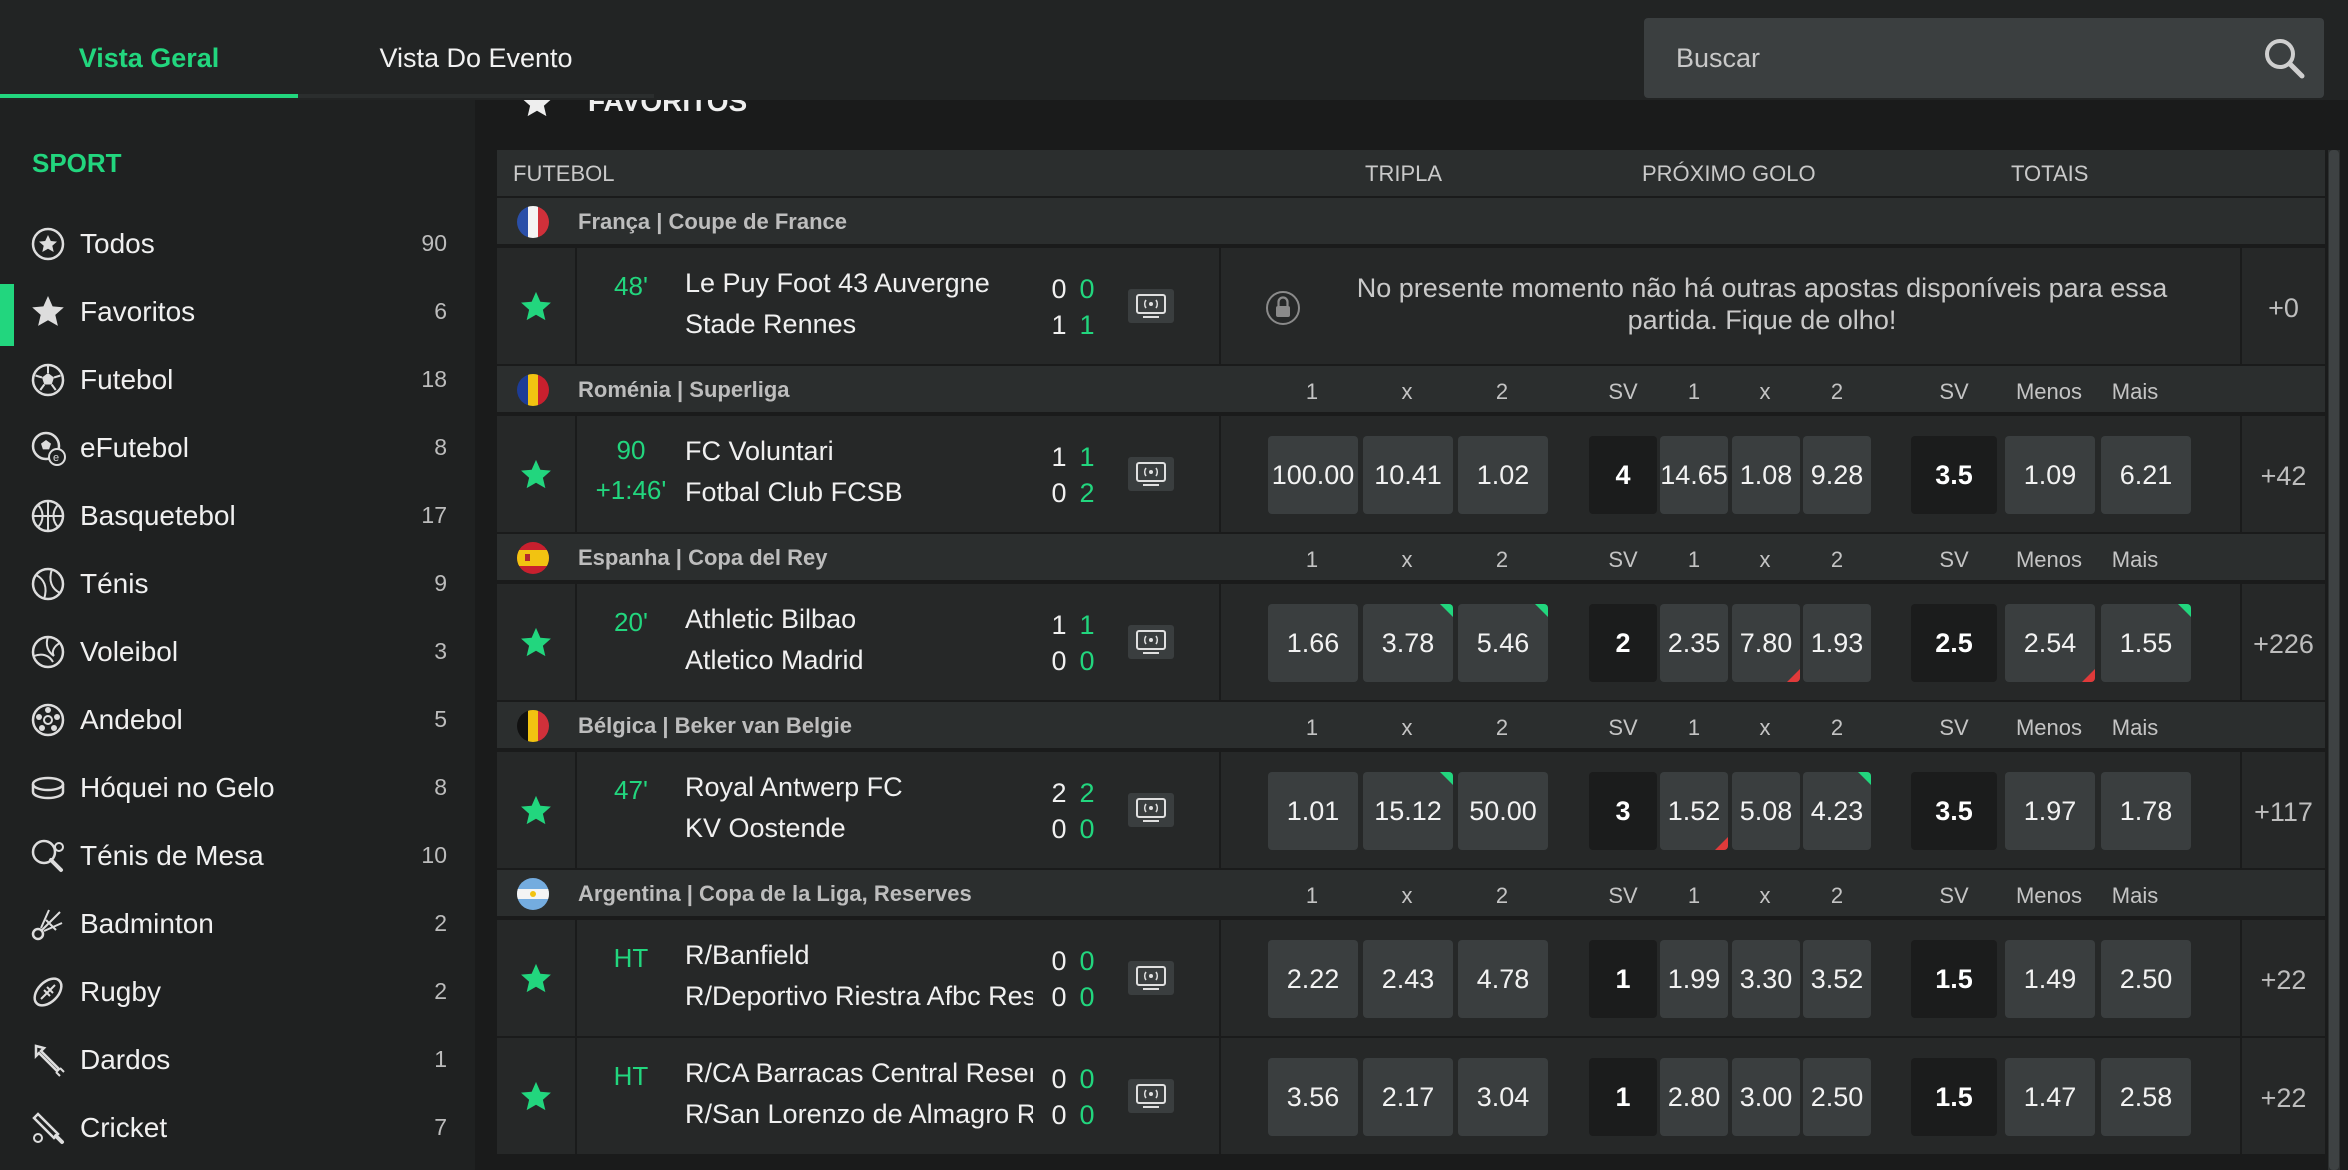 The height and width of the screenshot is (1170, 2348). Describe the element at coordinates (1766, 643) in the screenshot. I see `odd-button-x: 7.80` at that location.